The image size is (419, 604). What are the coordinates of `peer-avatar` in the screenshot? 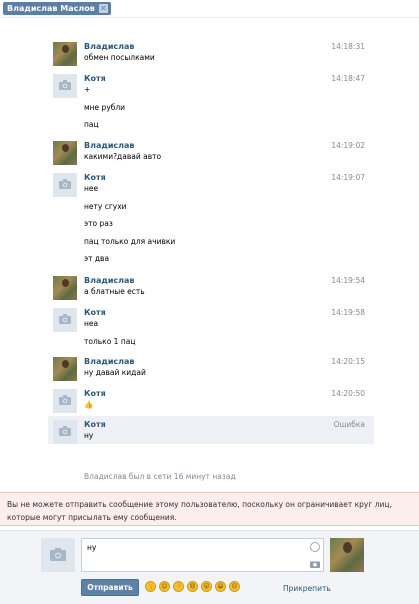 It's located at (347, 555).